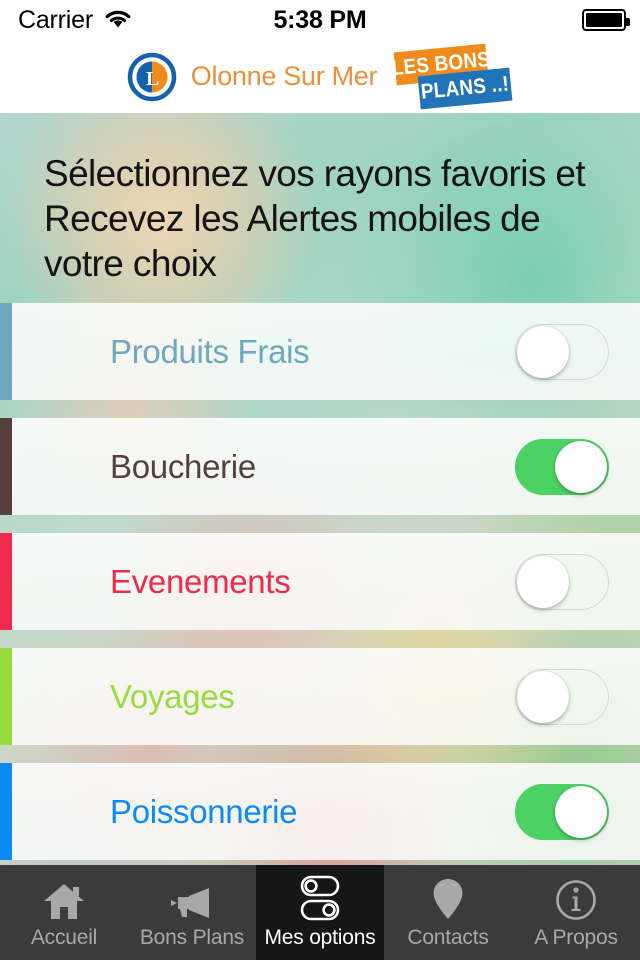 The width and height of the screenshot is (640, 960). Describe the element at coordinates (172, 696) in the screenshot. I see `category-label: Voyages` at that location.